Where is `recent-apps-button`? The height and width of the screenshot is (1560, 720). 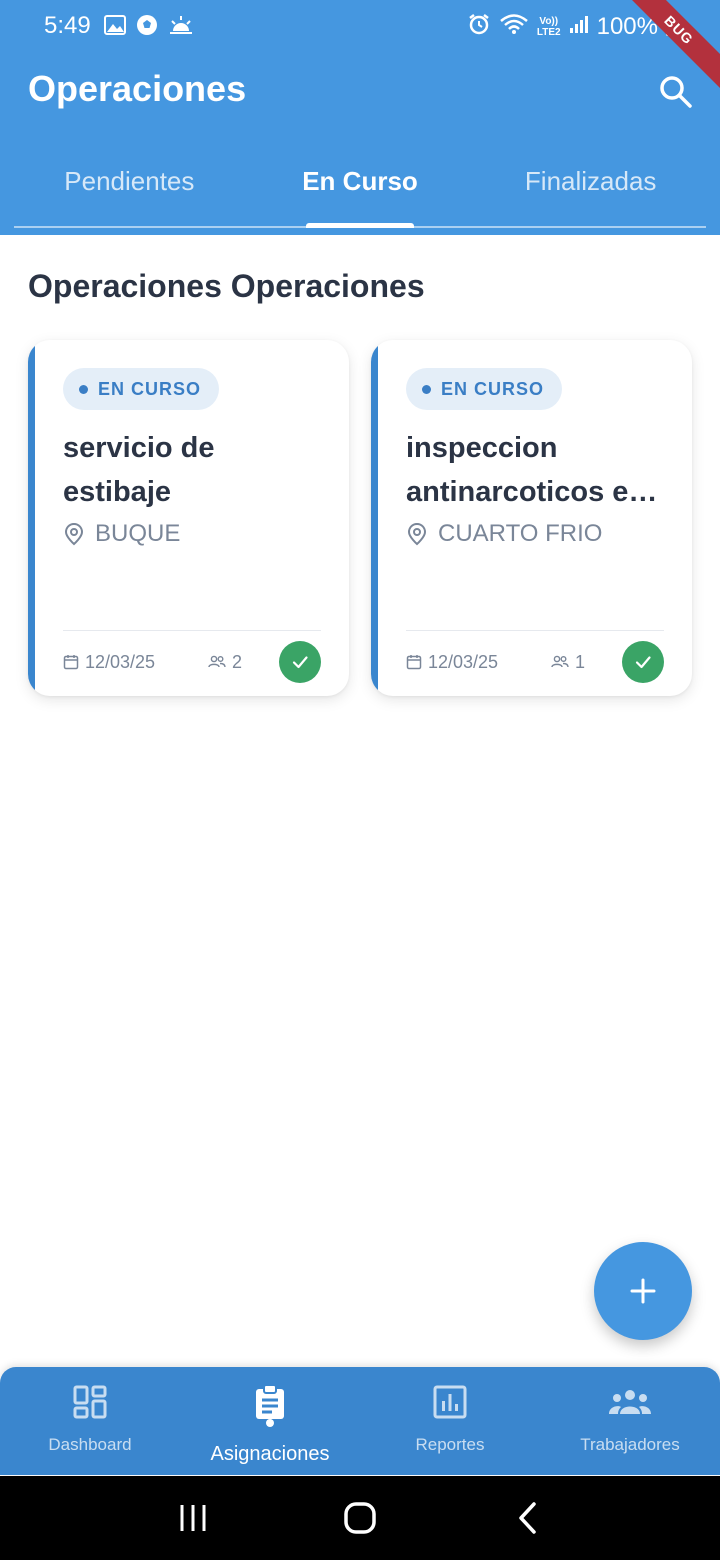
recent-apps-button is located at coordinates (193, 1518).